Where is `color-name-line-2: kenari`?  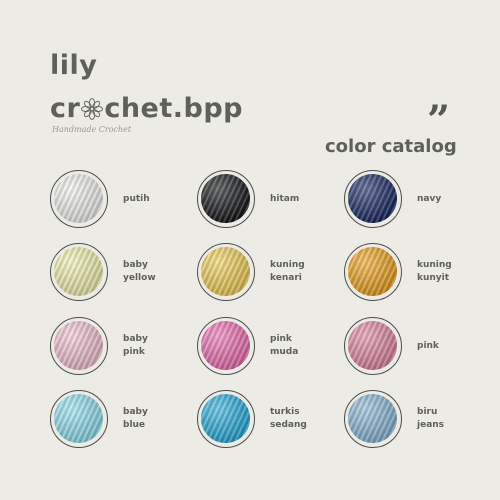
color-name-line-2: kenari is located at coordinates (286, 278).